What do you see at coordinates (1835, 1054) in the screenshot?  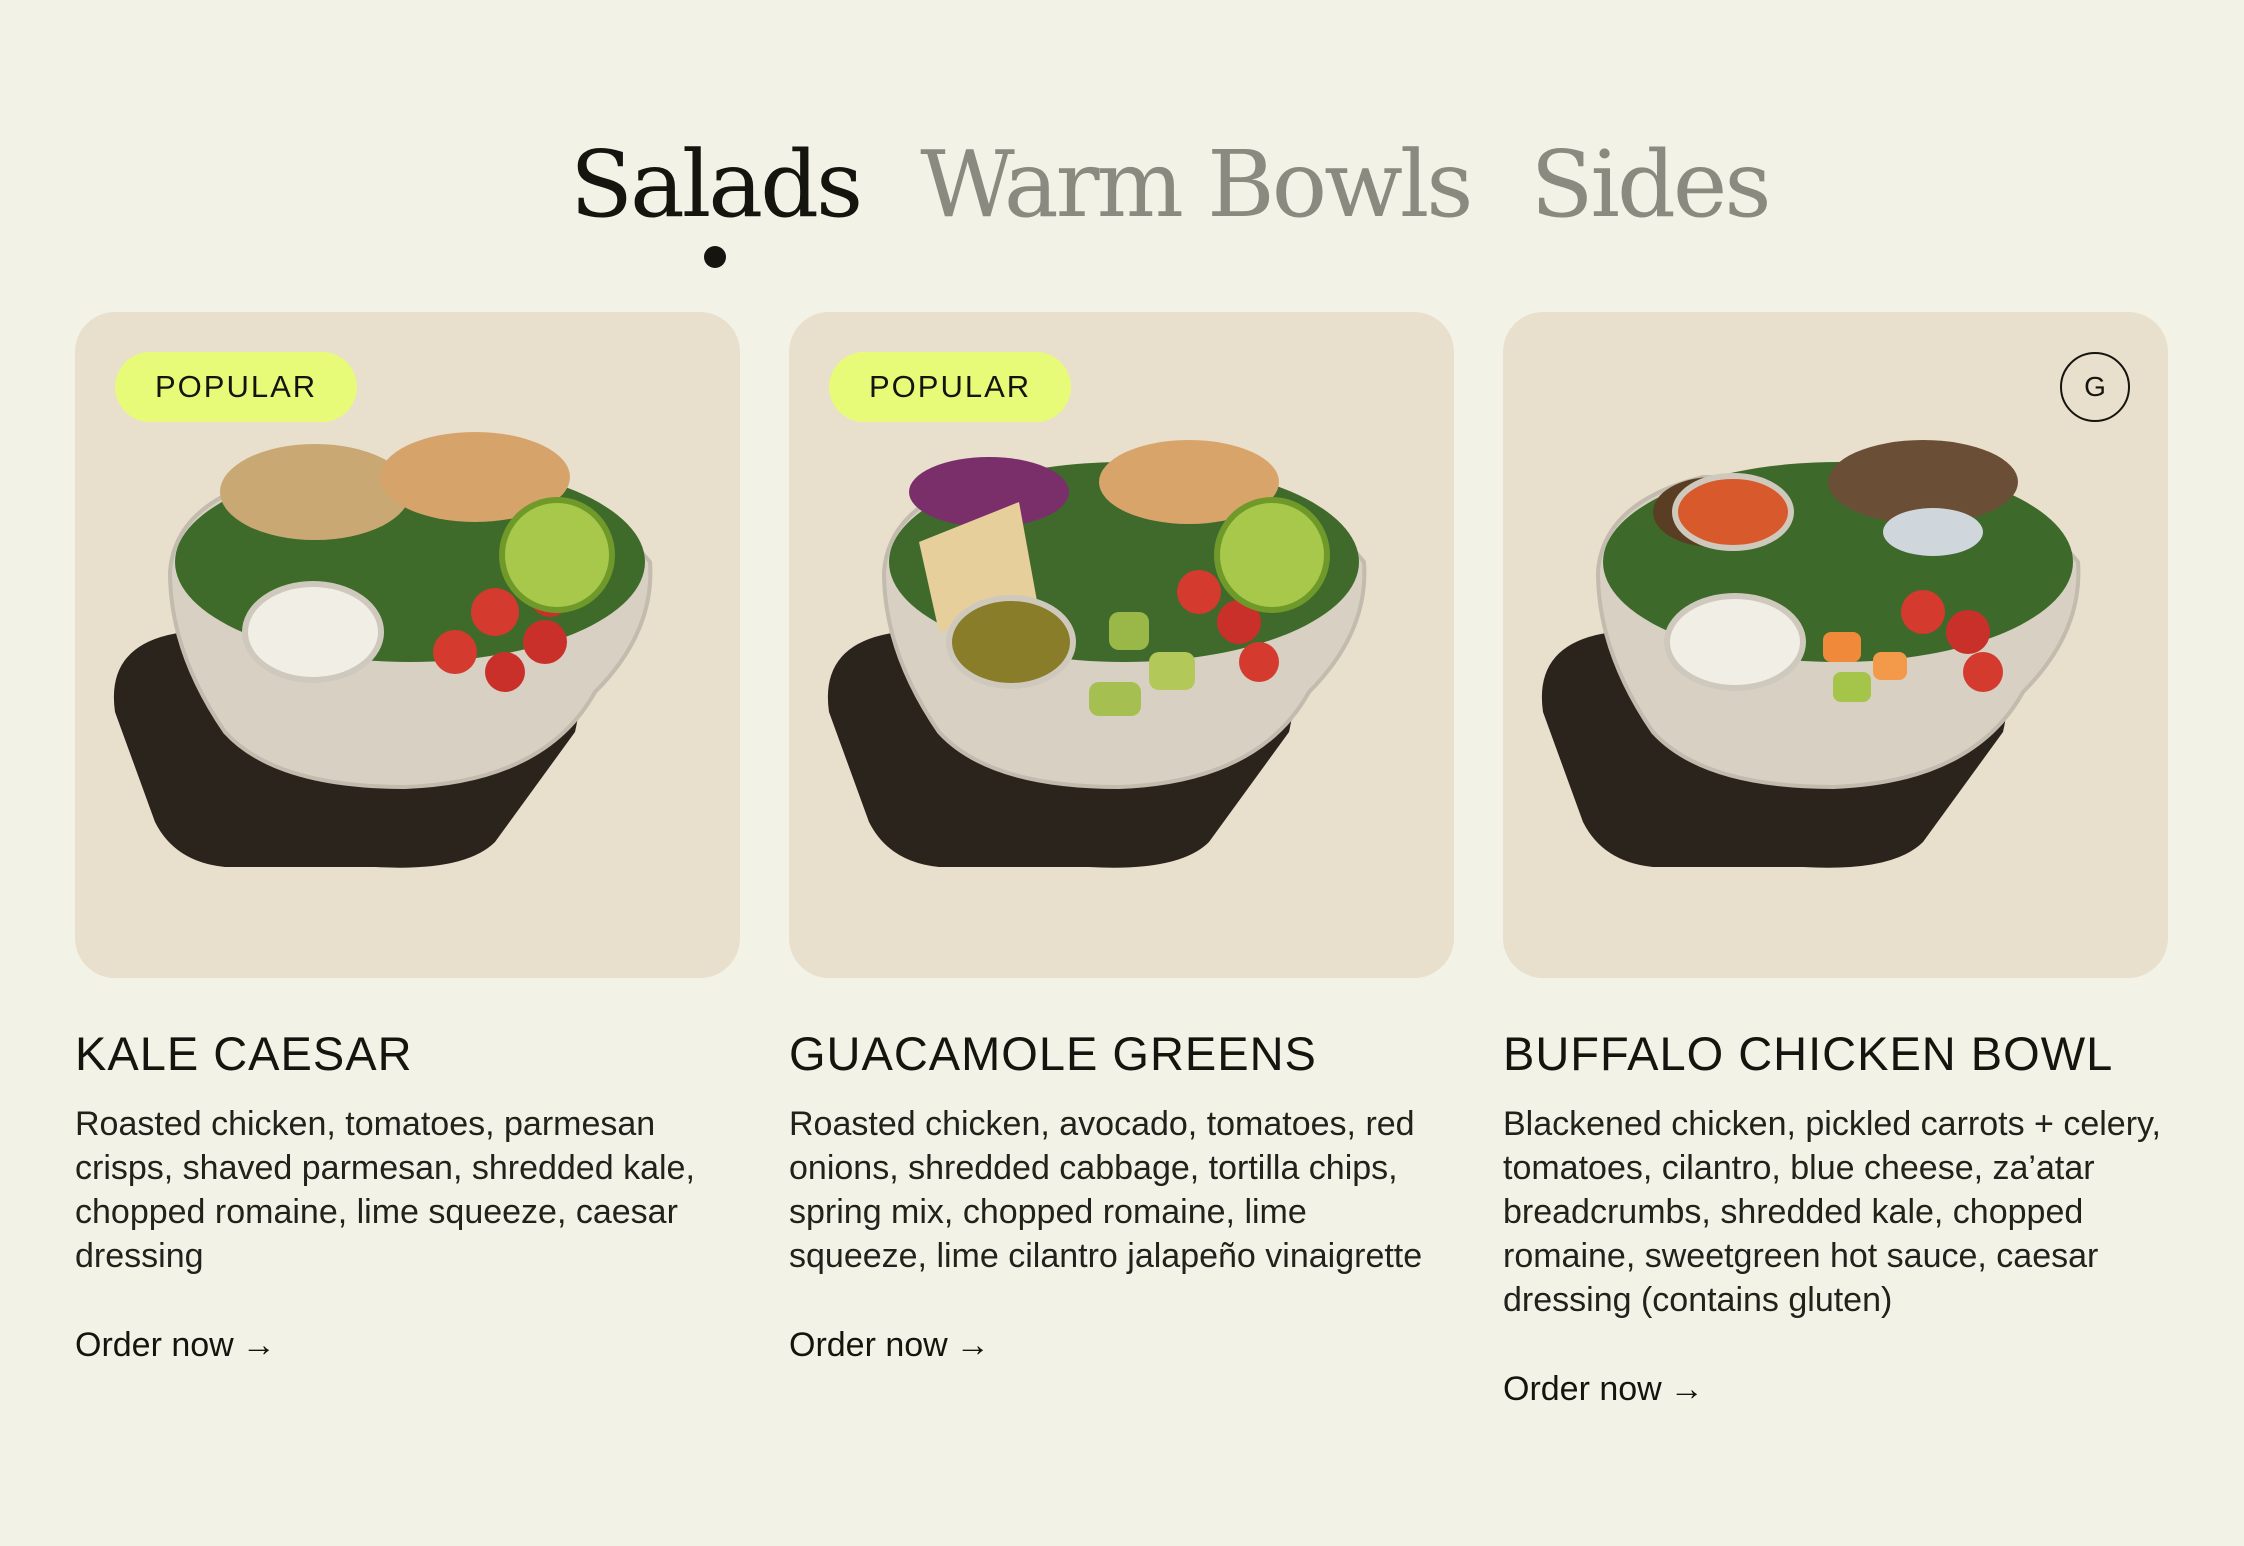 I see `product-title: BUFFALO CHICKEN BOWL` at bounding box center [1835, 1054].